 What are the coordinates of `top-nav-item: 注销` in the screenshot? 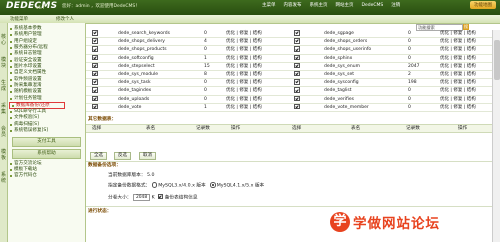 It's located at (395, 6).